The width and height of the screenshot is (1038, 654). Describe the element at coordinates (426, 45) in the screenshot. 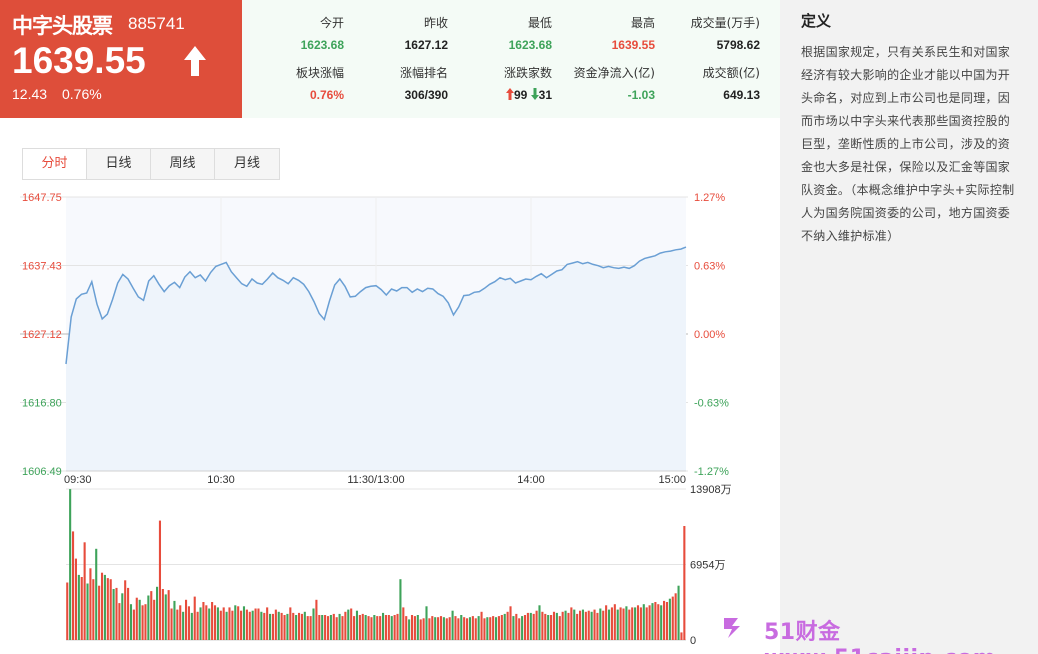

I see `stat-prev-close-value: 1627.12` at that location.